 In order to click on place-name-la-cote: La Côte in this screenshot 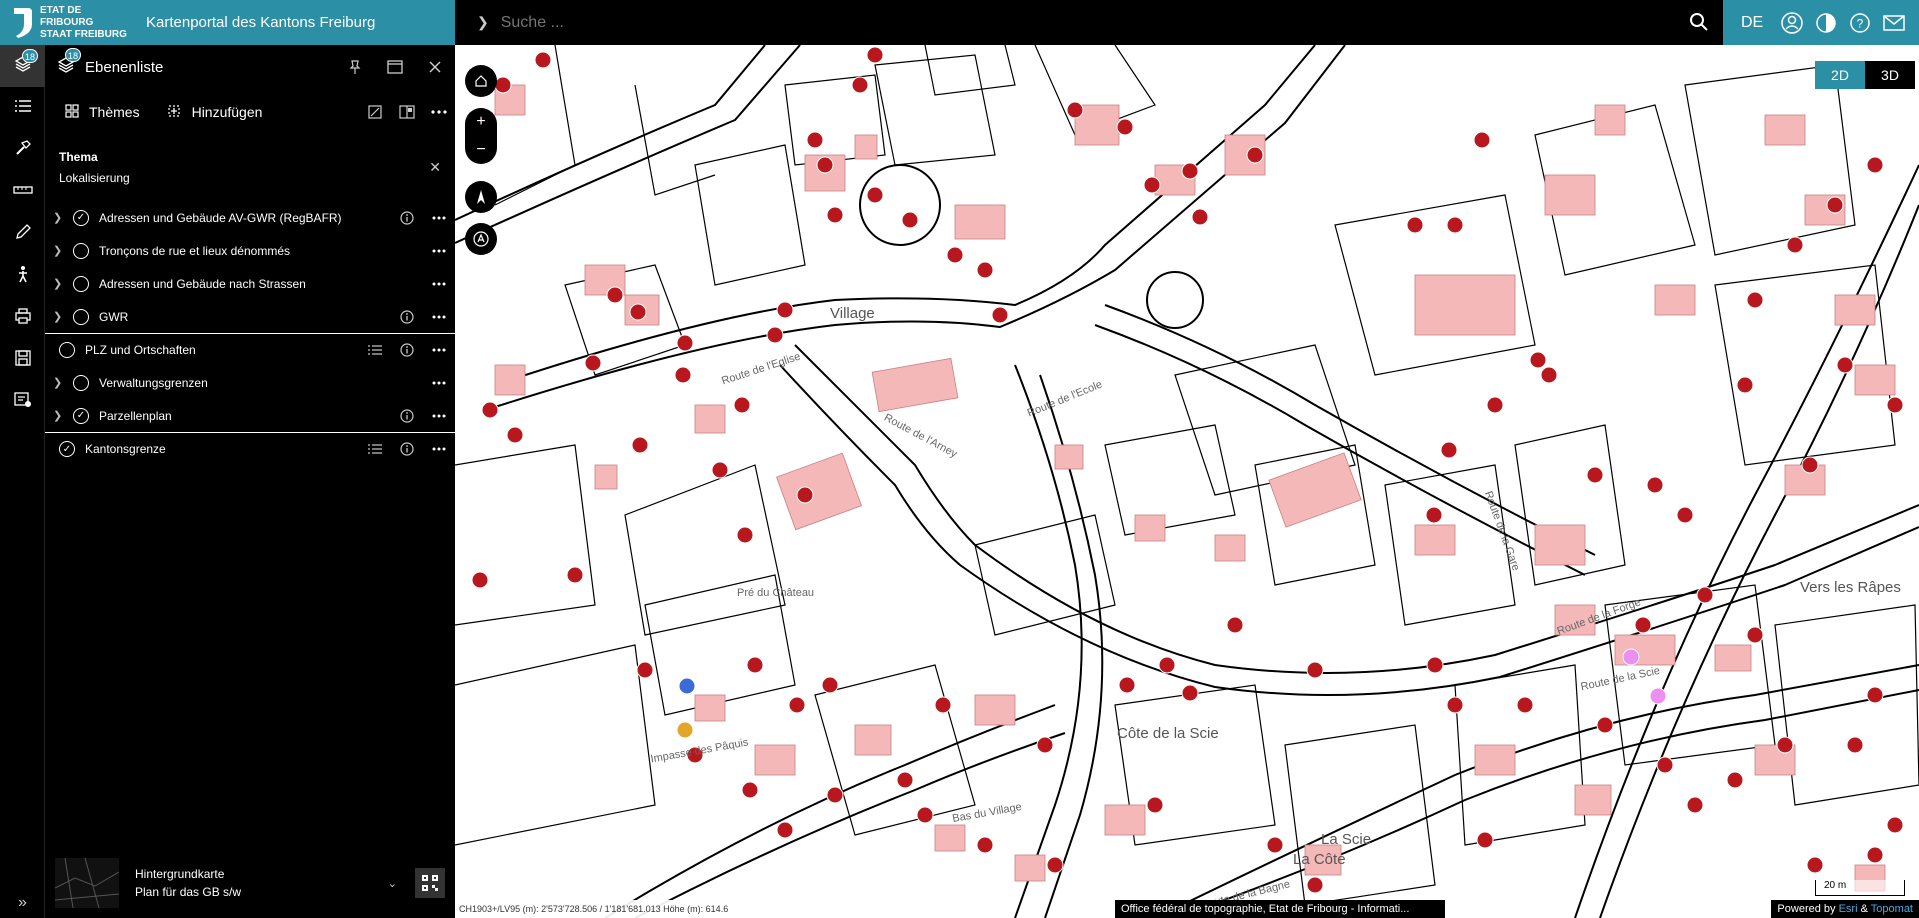, I will do `click(1319, 859)`.